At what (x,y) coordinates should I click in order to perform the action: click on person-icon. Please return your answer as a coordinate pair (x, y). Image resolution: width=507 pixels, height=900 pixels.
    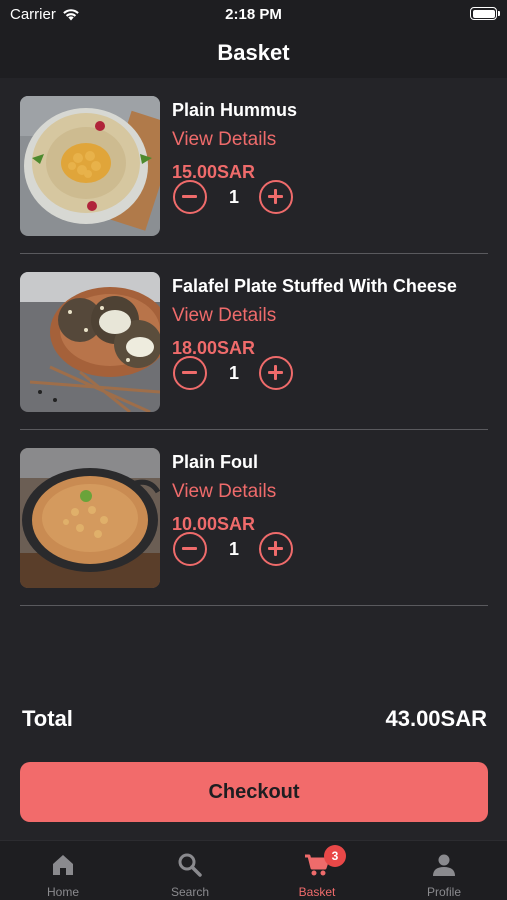
    Looking at the image, I should click on (444, 865).